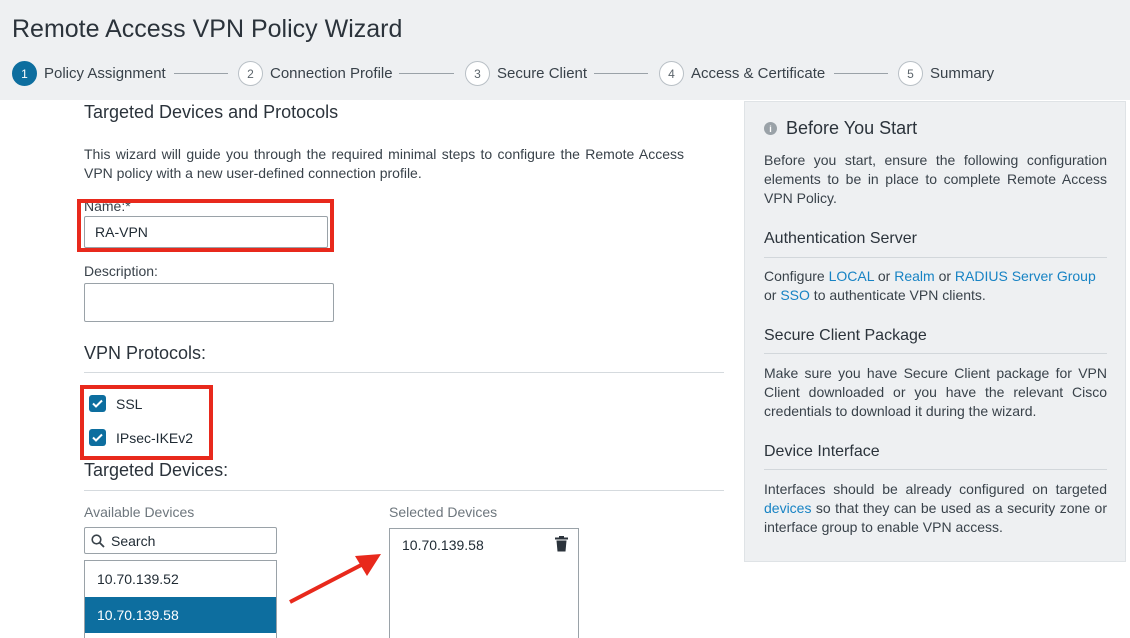 The height and width of the screenshot is (638, 1130). I want to click on step-connection-profile: 2 Connection Profile, so click(315, 73).